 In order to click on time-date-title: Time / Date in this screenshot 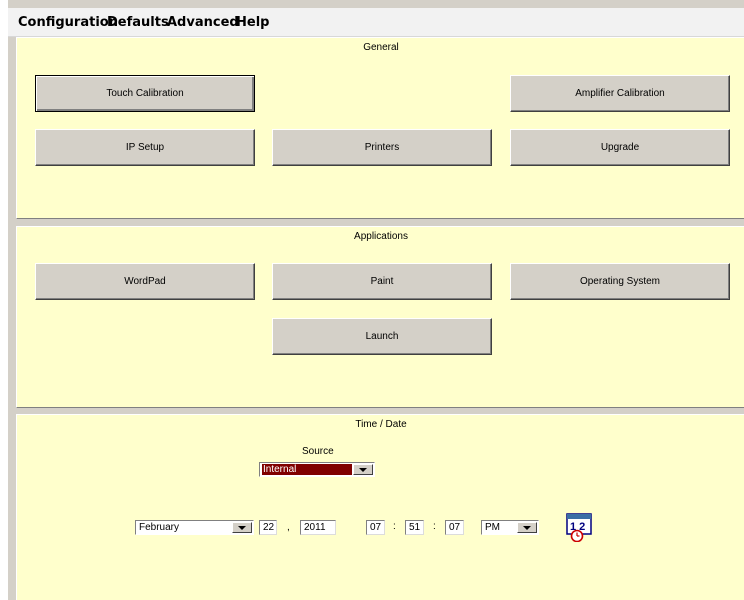, I will do `click(381, 424)`.